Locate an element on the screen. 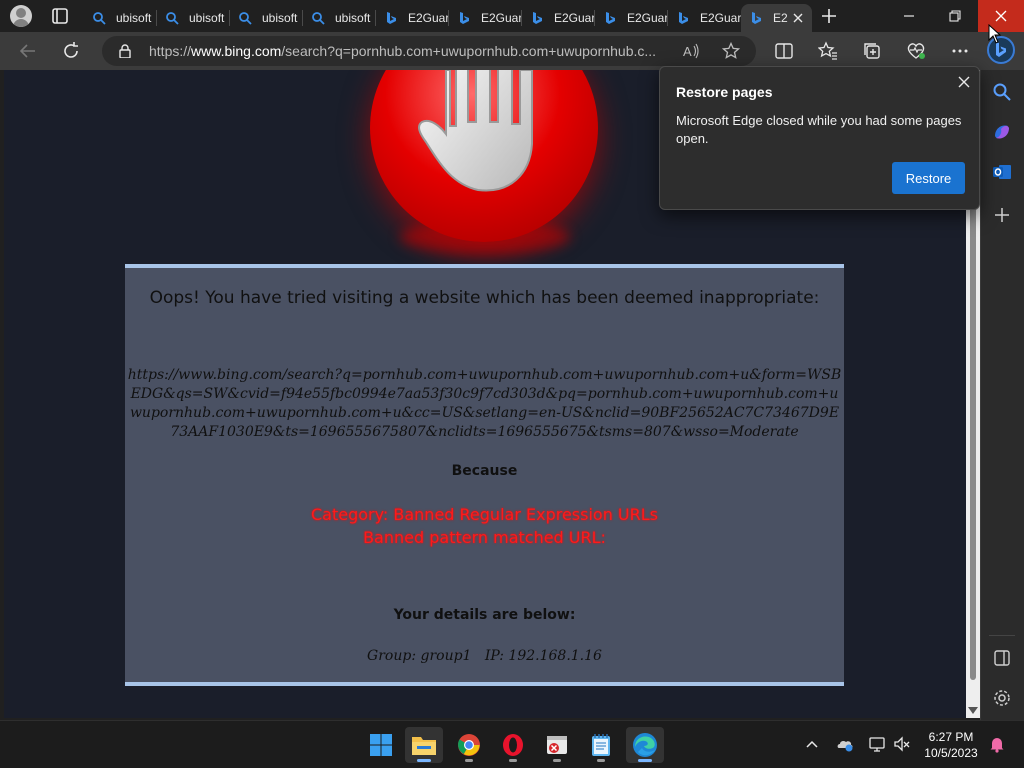  notepad-icon is located at coordinates (601, 745).